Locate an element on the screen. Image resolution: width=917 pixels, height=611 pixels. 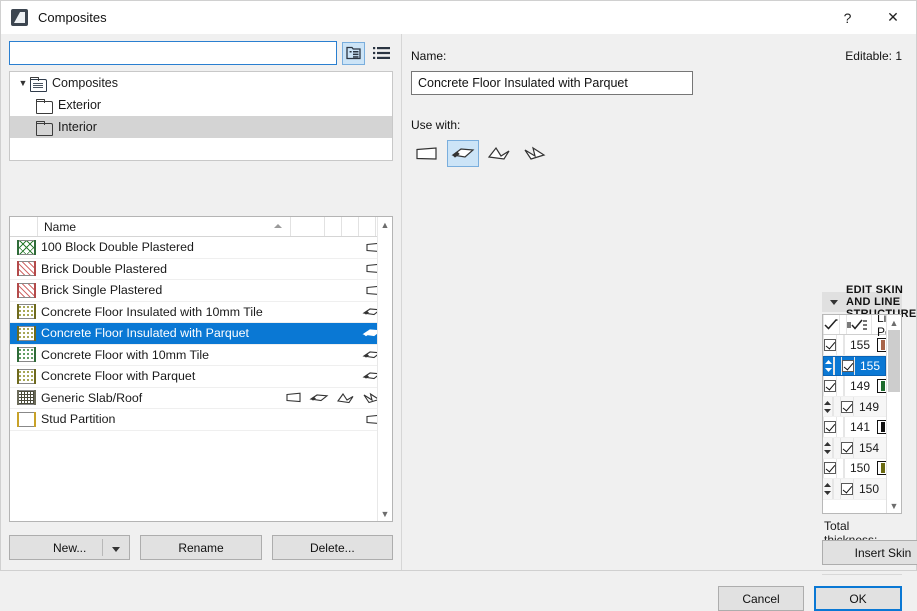
insert-skin-button: Insert Skin is located at coordinates (869, 552).